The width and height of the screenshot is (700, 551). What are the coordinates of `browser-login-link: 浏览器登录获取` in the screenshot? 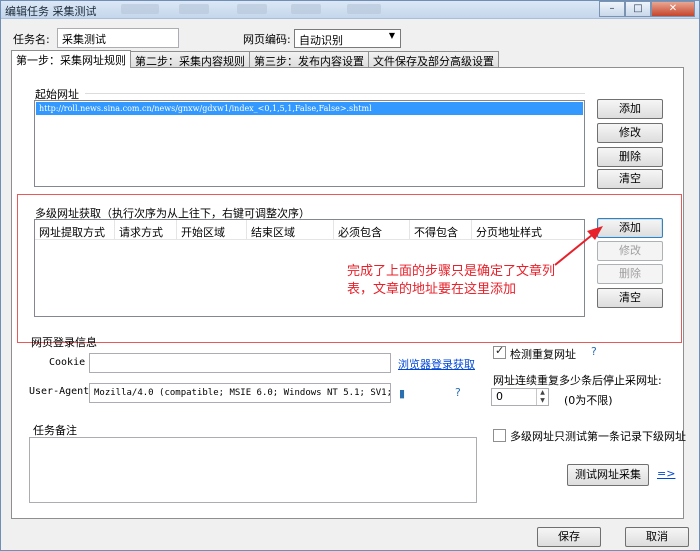 It's located at (436, 364).